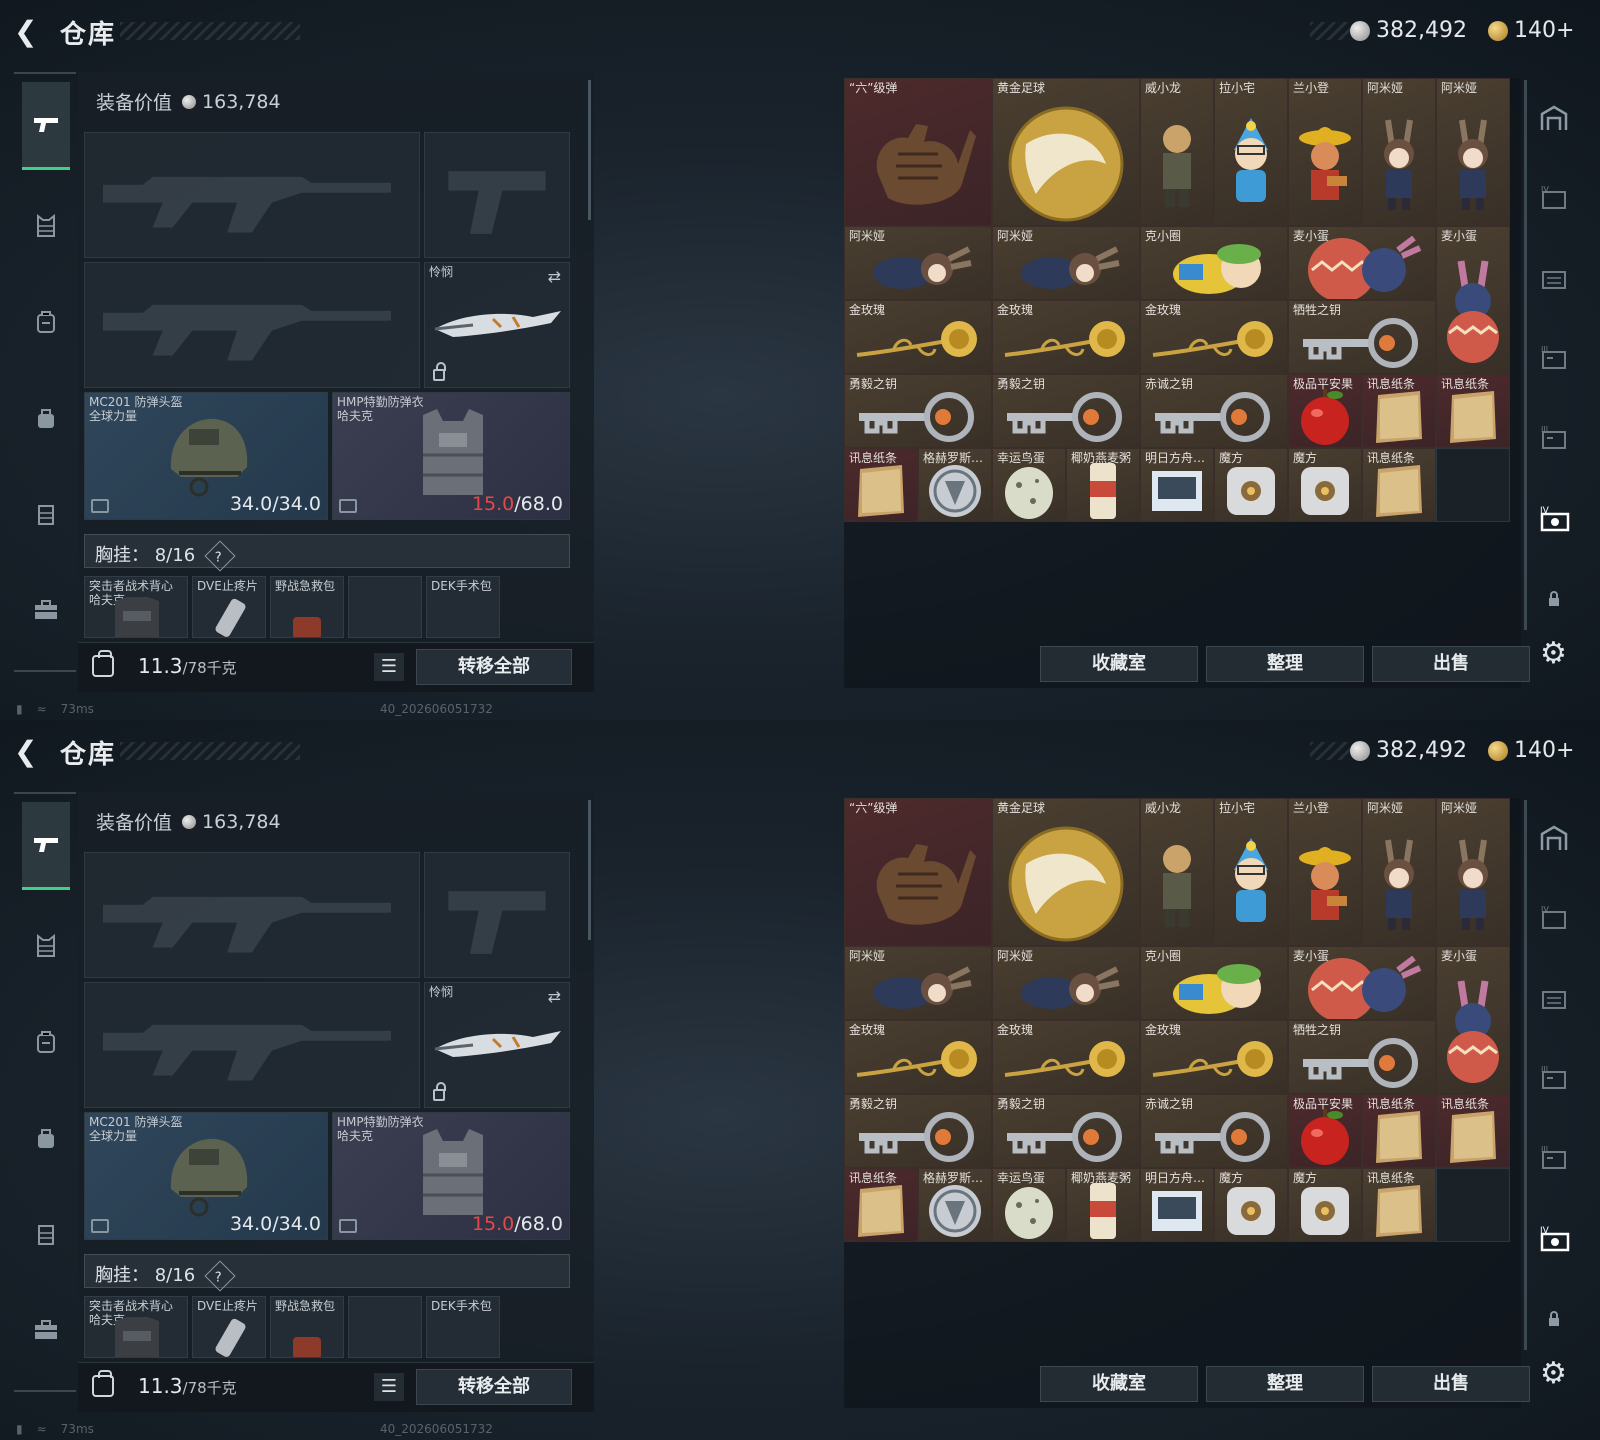  I want to click on melee-slot: 怜悯 ⇄, so click(497, 1045).